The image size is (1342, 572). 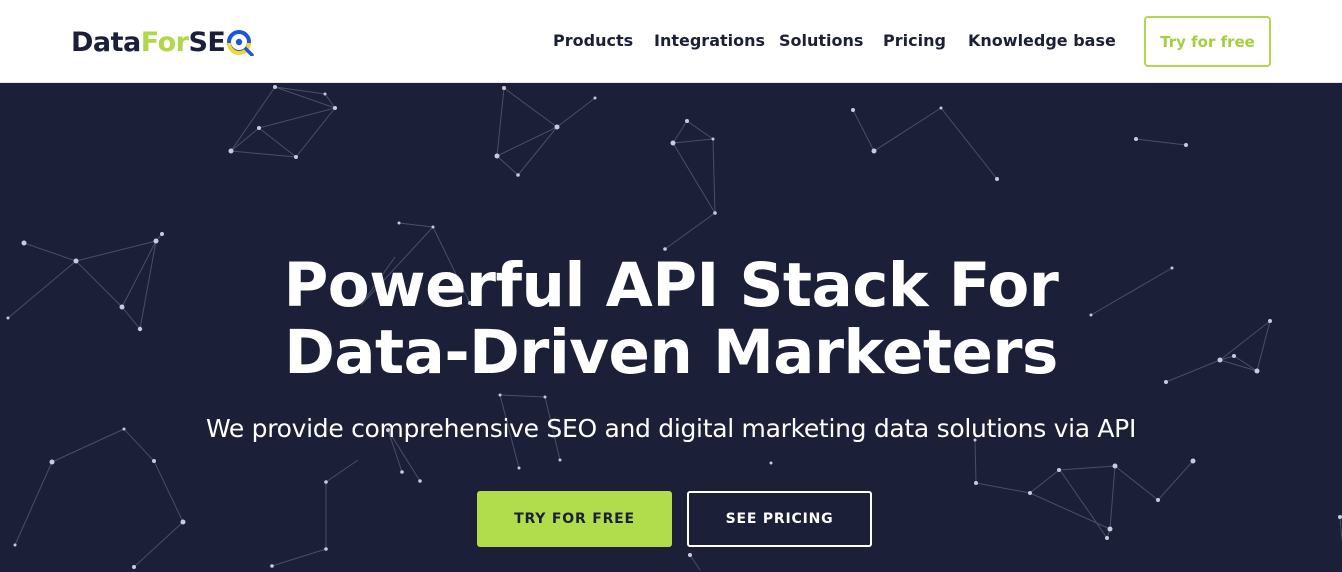 I want to click on nav-solutions: Solutions, so click(x=821, y=40).